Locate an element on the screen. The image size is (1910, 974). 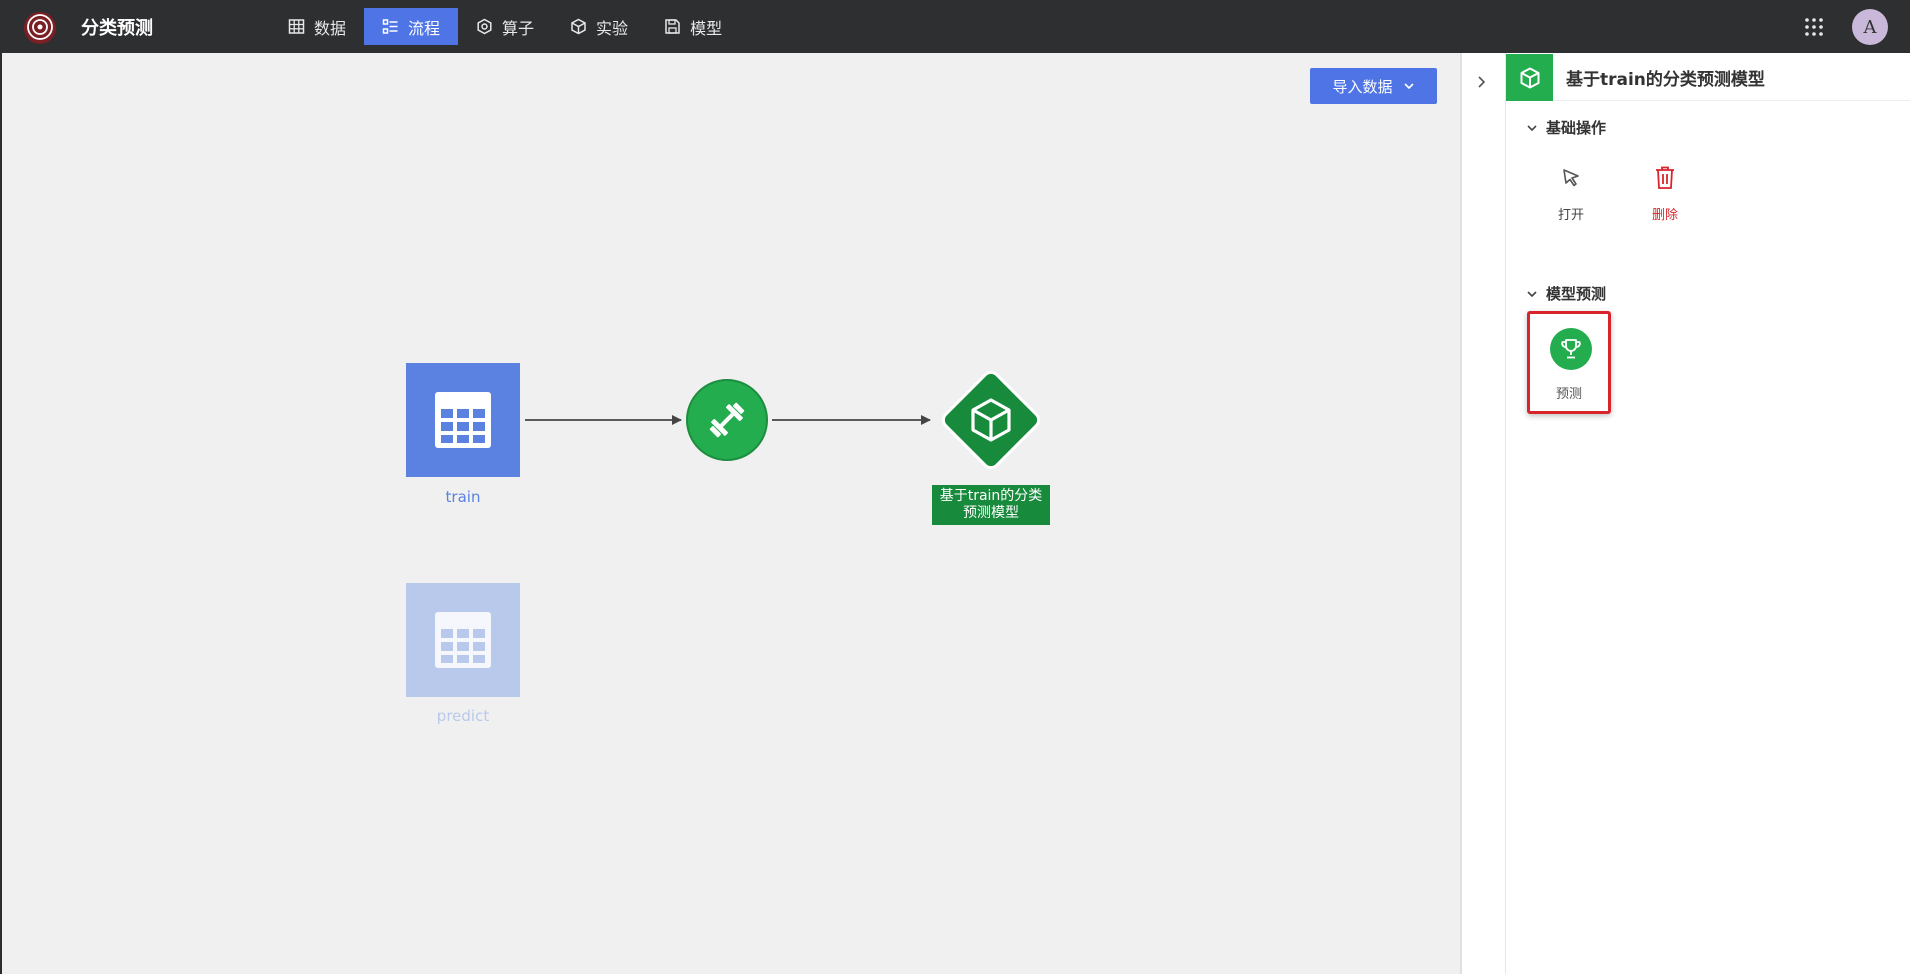
import-data-button: 导入数据 is located at coordinates (1373, 86).